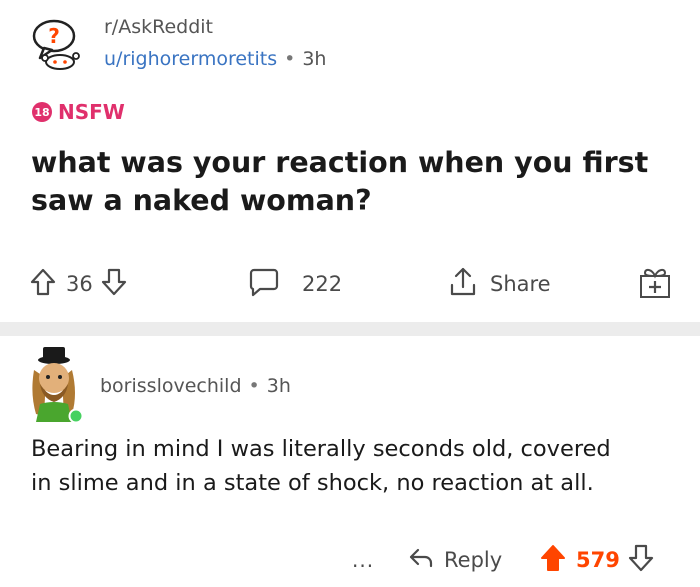 The width and height of the screenshot is (700, 587). I want to click on award-button, so click(655, 284).